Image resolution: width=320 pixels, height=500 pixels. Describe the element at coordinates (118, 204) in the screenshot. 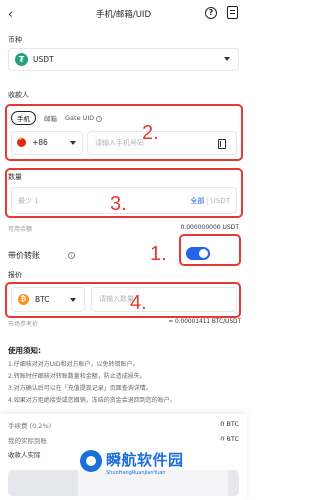

I see `annotation-label-3: 3.` at that location.